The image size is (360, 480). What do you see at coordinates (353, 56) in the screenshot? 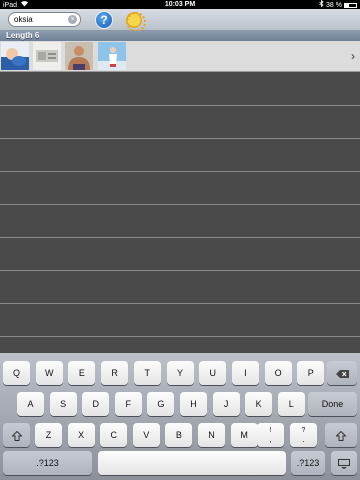
I see `chevron-right-icon: ›` at bounding box center [353, 56].